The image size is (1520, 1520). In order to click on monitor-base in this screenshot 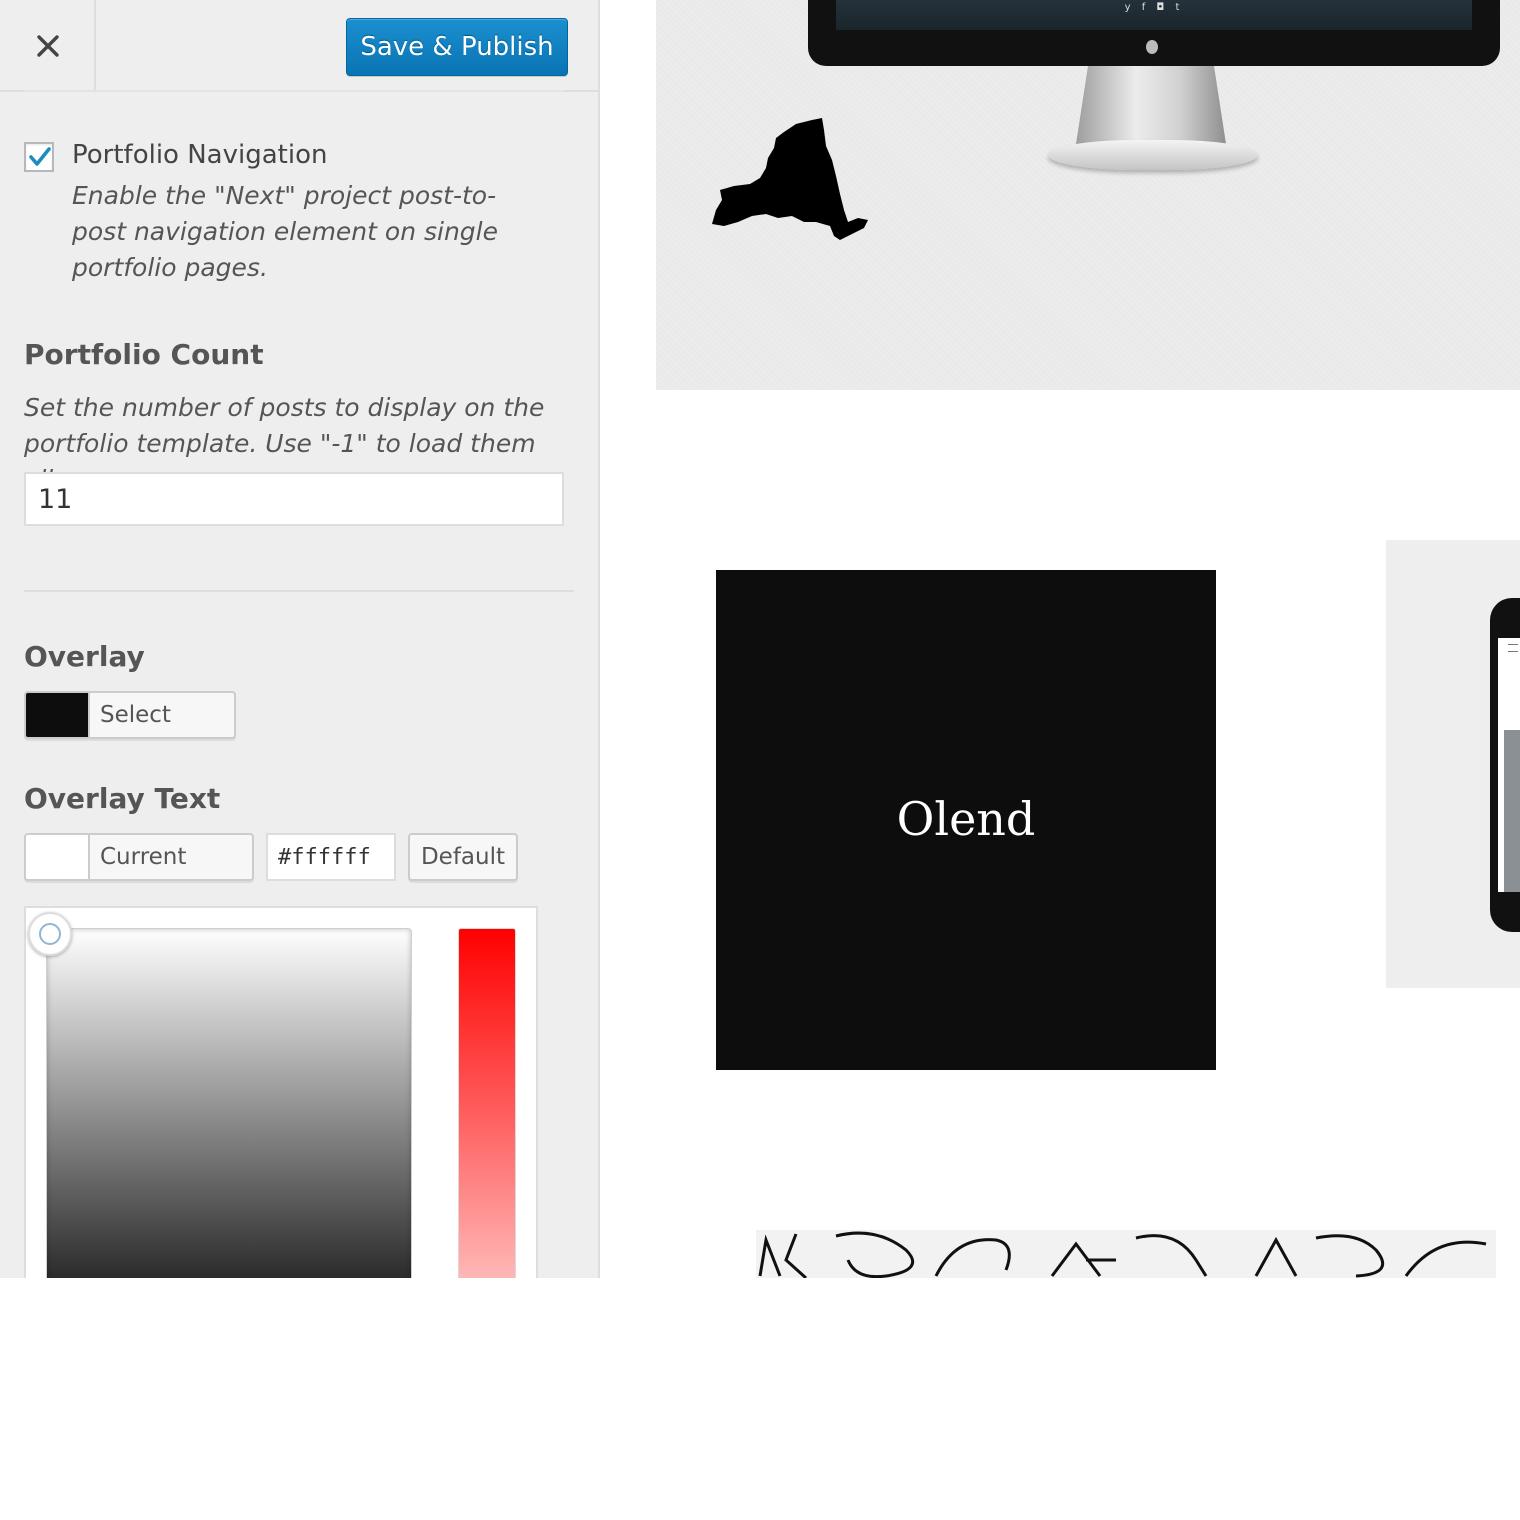, I will do `click(1153, 155)`.